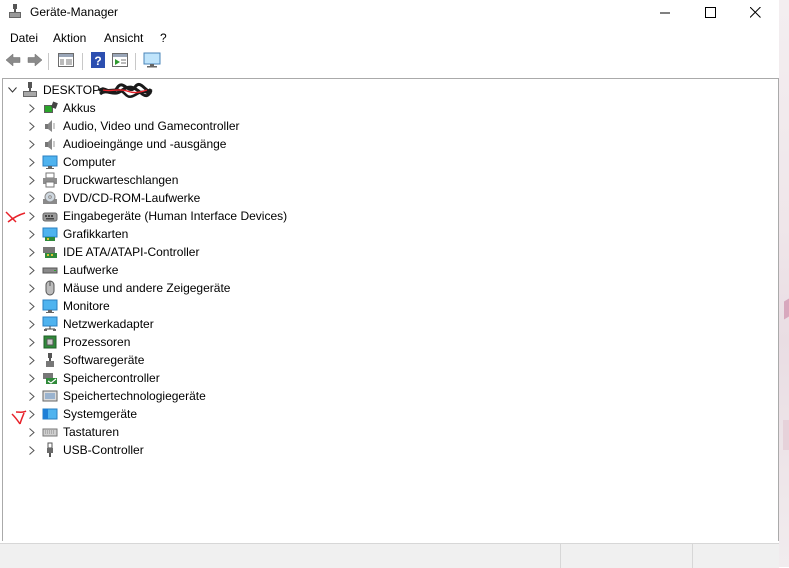  Describe the element at coordinates (163, 38) in the screenshot. I see `menu-help: ?` at that location.